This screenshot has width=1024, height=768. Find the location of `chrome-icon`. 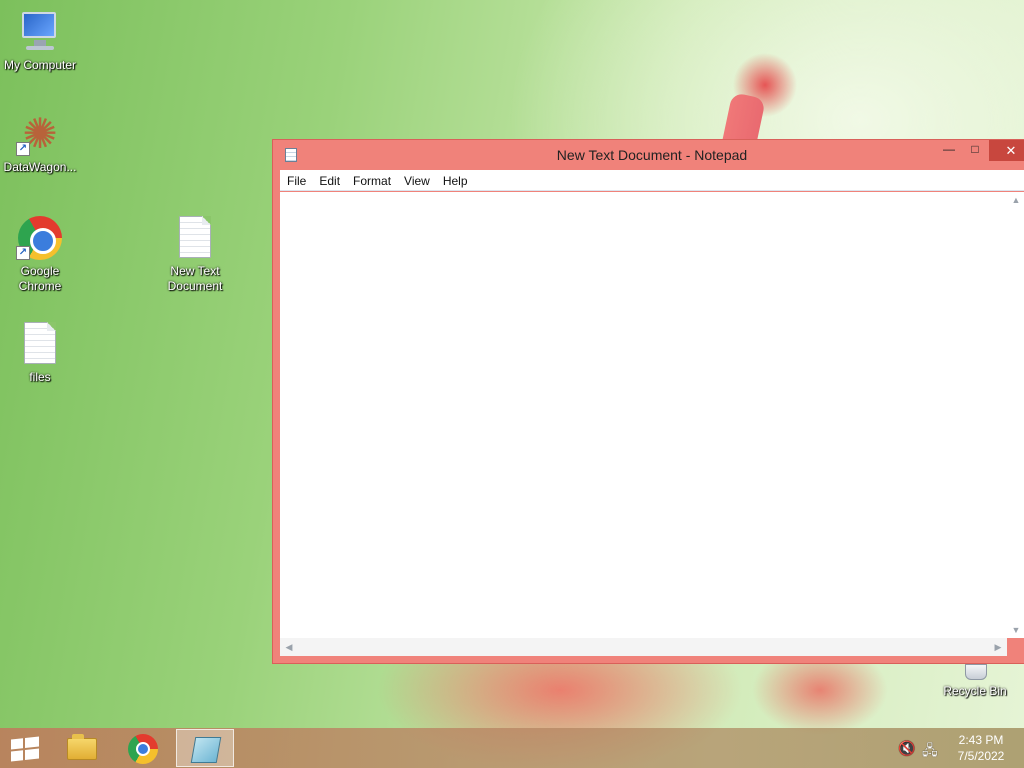

chrome-icon is located at coordinates (143, 749).